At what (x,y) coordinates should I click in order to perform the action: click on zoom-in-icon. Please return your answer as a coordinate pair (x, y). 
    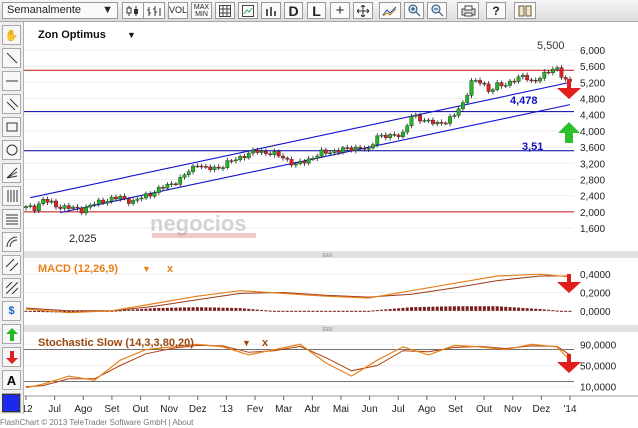
    Looking at the image, I should click on (414, 10).